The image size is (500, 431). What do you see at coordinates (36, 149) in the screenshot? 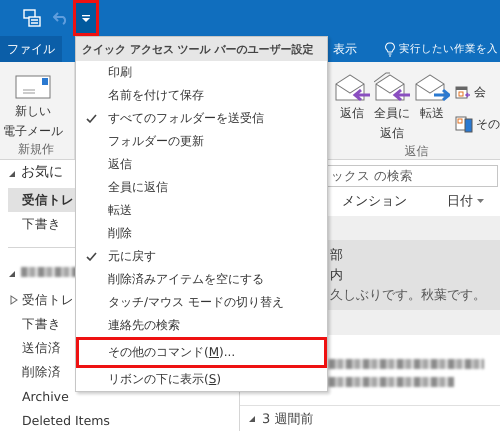
I see `group-label: 新規作` at bounding box center [36, 149].